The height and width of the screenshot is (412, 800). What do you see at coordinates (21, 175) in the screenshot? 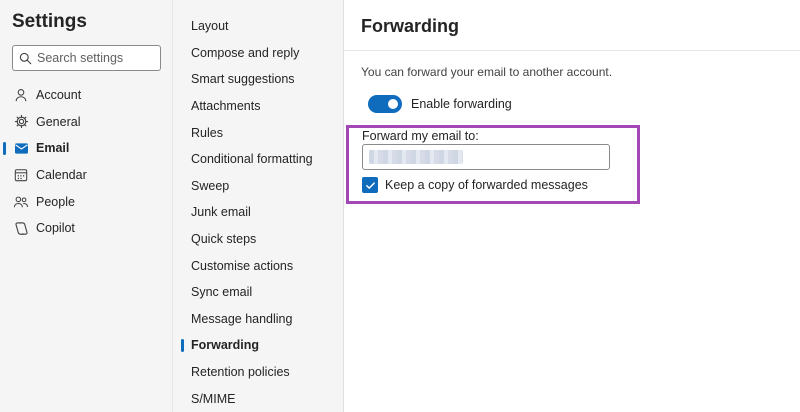
I see `calendar-icon` at bounding box center [21, 175].